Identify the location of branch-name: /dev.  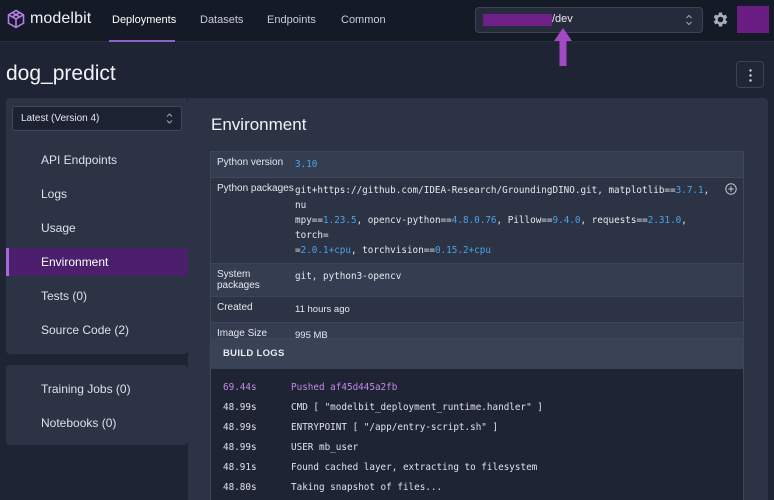
(562, 19).